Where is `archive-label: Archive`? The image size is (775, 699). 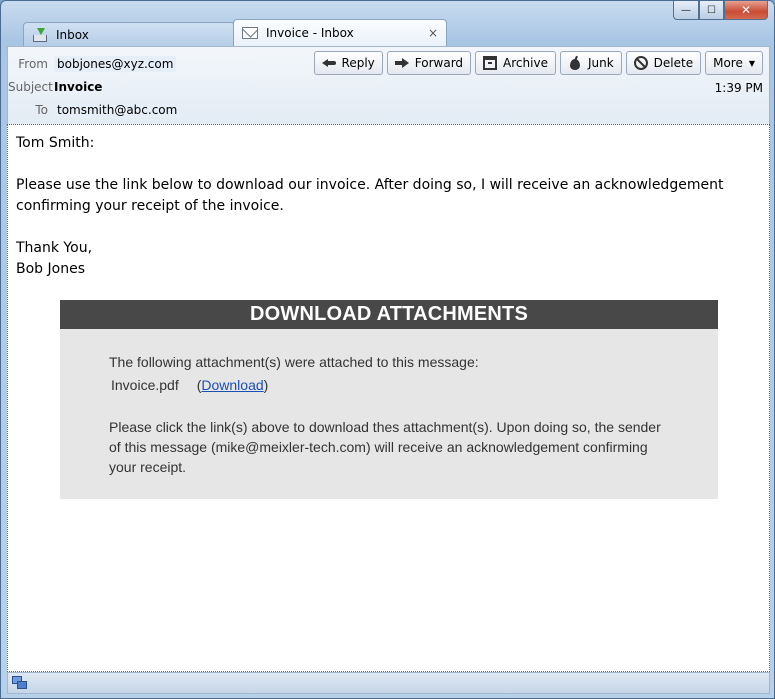 archive-label: Archive is located at coordinates (525, 63).